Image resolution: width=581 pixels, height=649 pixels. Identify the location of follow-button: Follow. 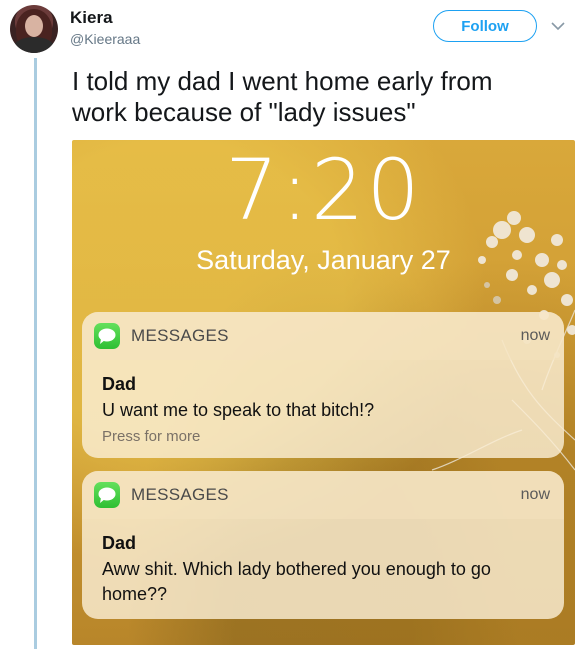
(485, 26).